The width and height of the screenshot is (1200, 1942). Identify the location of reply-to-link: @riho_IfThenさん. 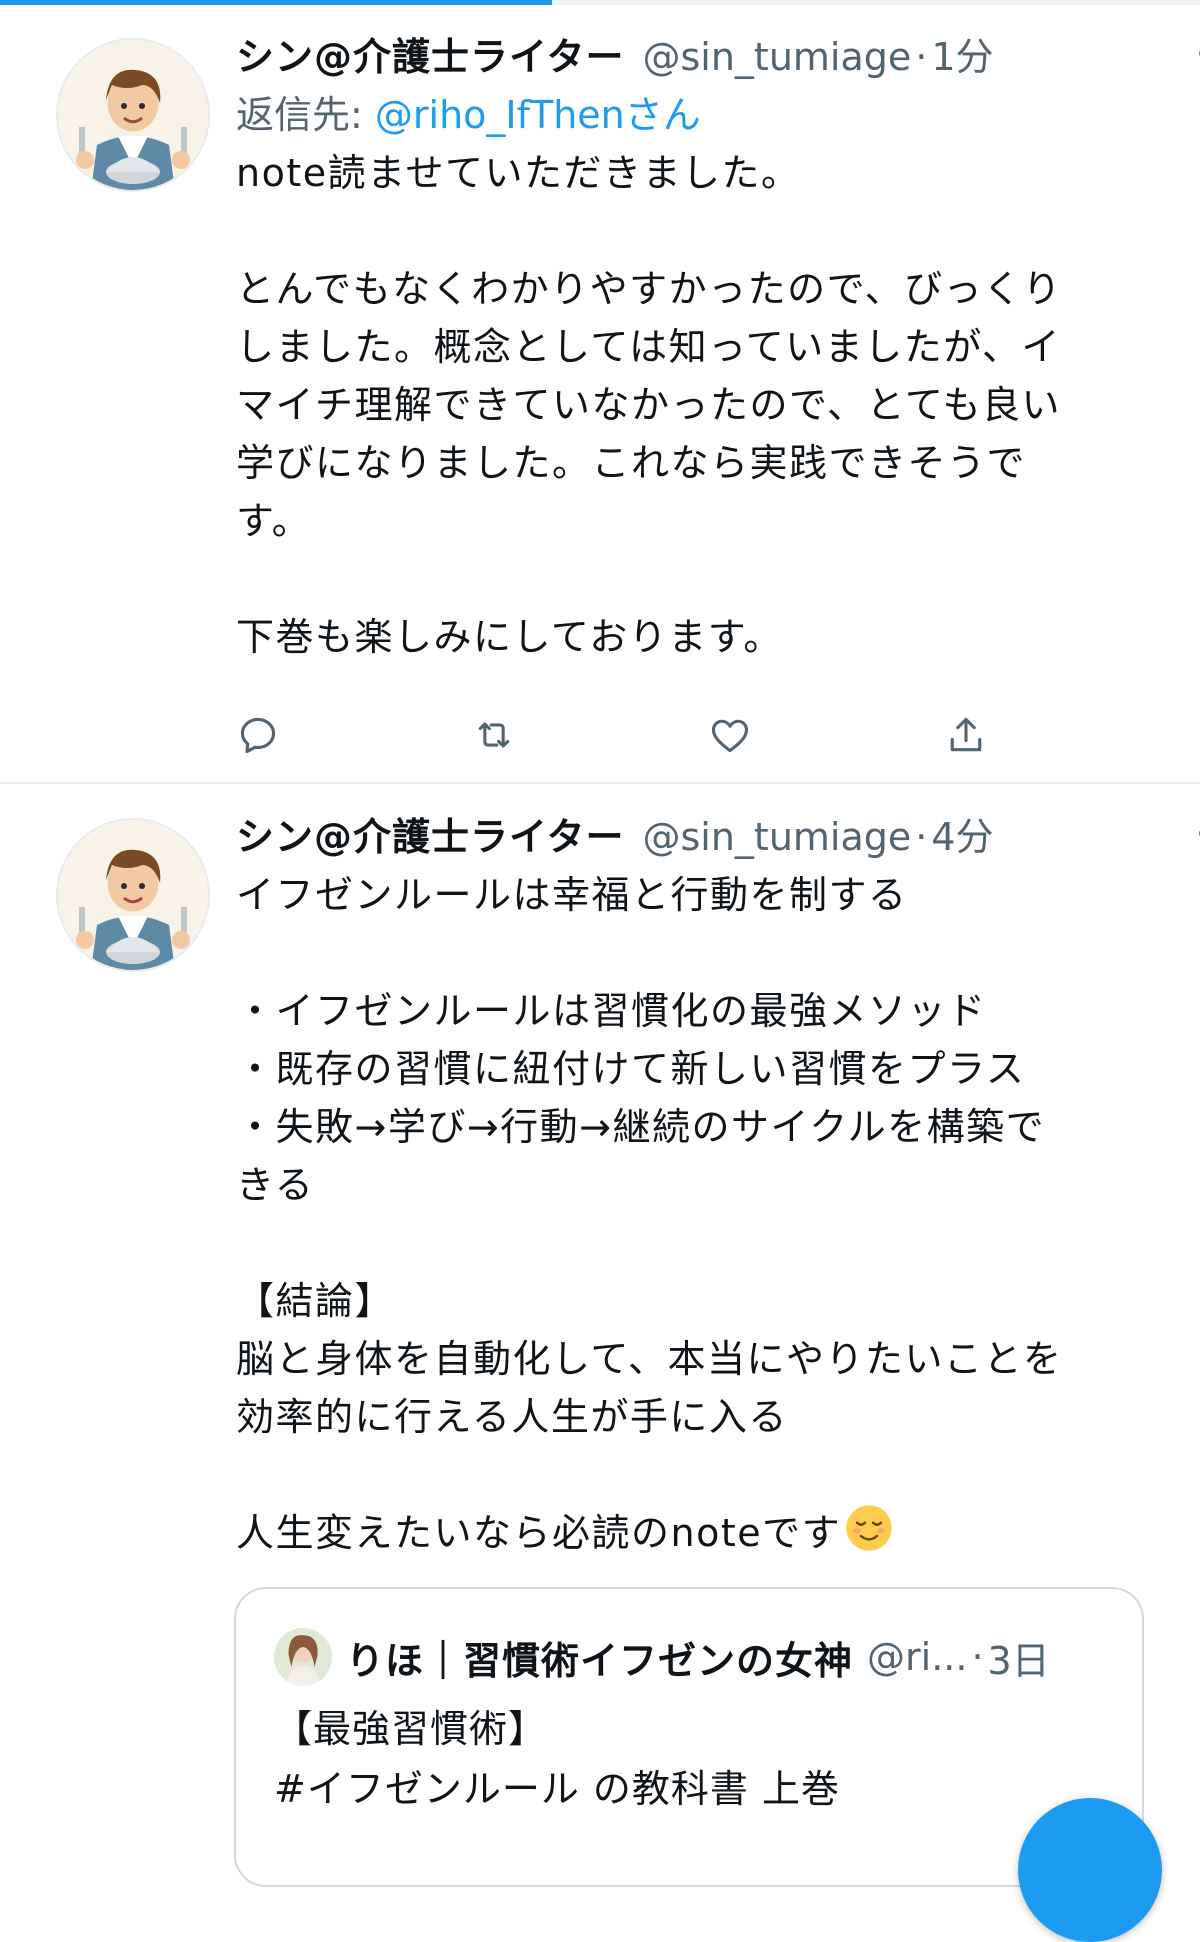
(538, 115).